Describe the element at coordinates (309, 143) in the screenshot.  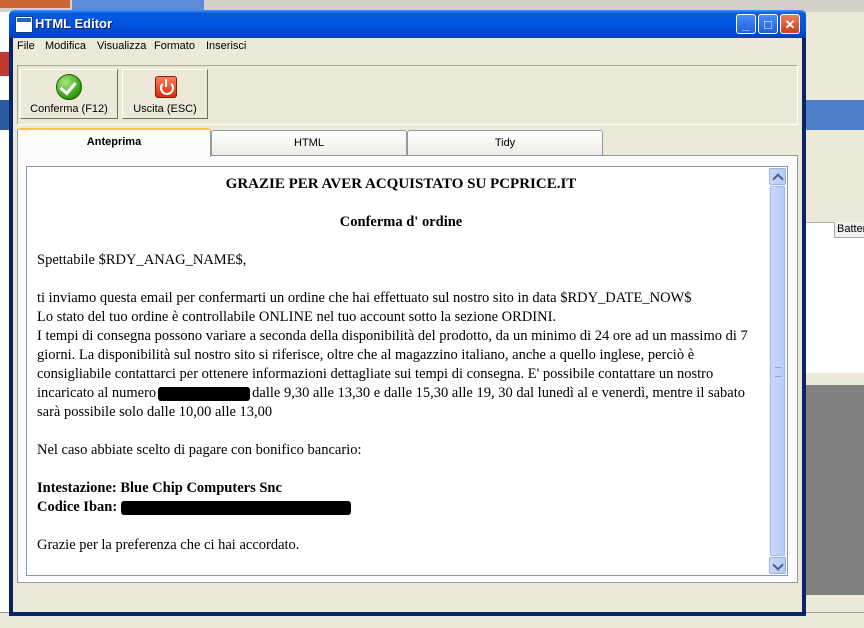
I see `tab-html: HTML` at that location.